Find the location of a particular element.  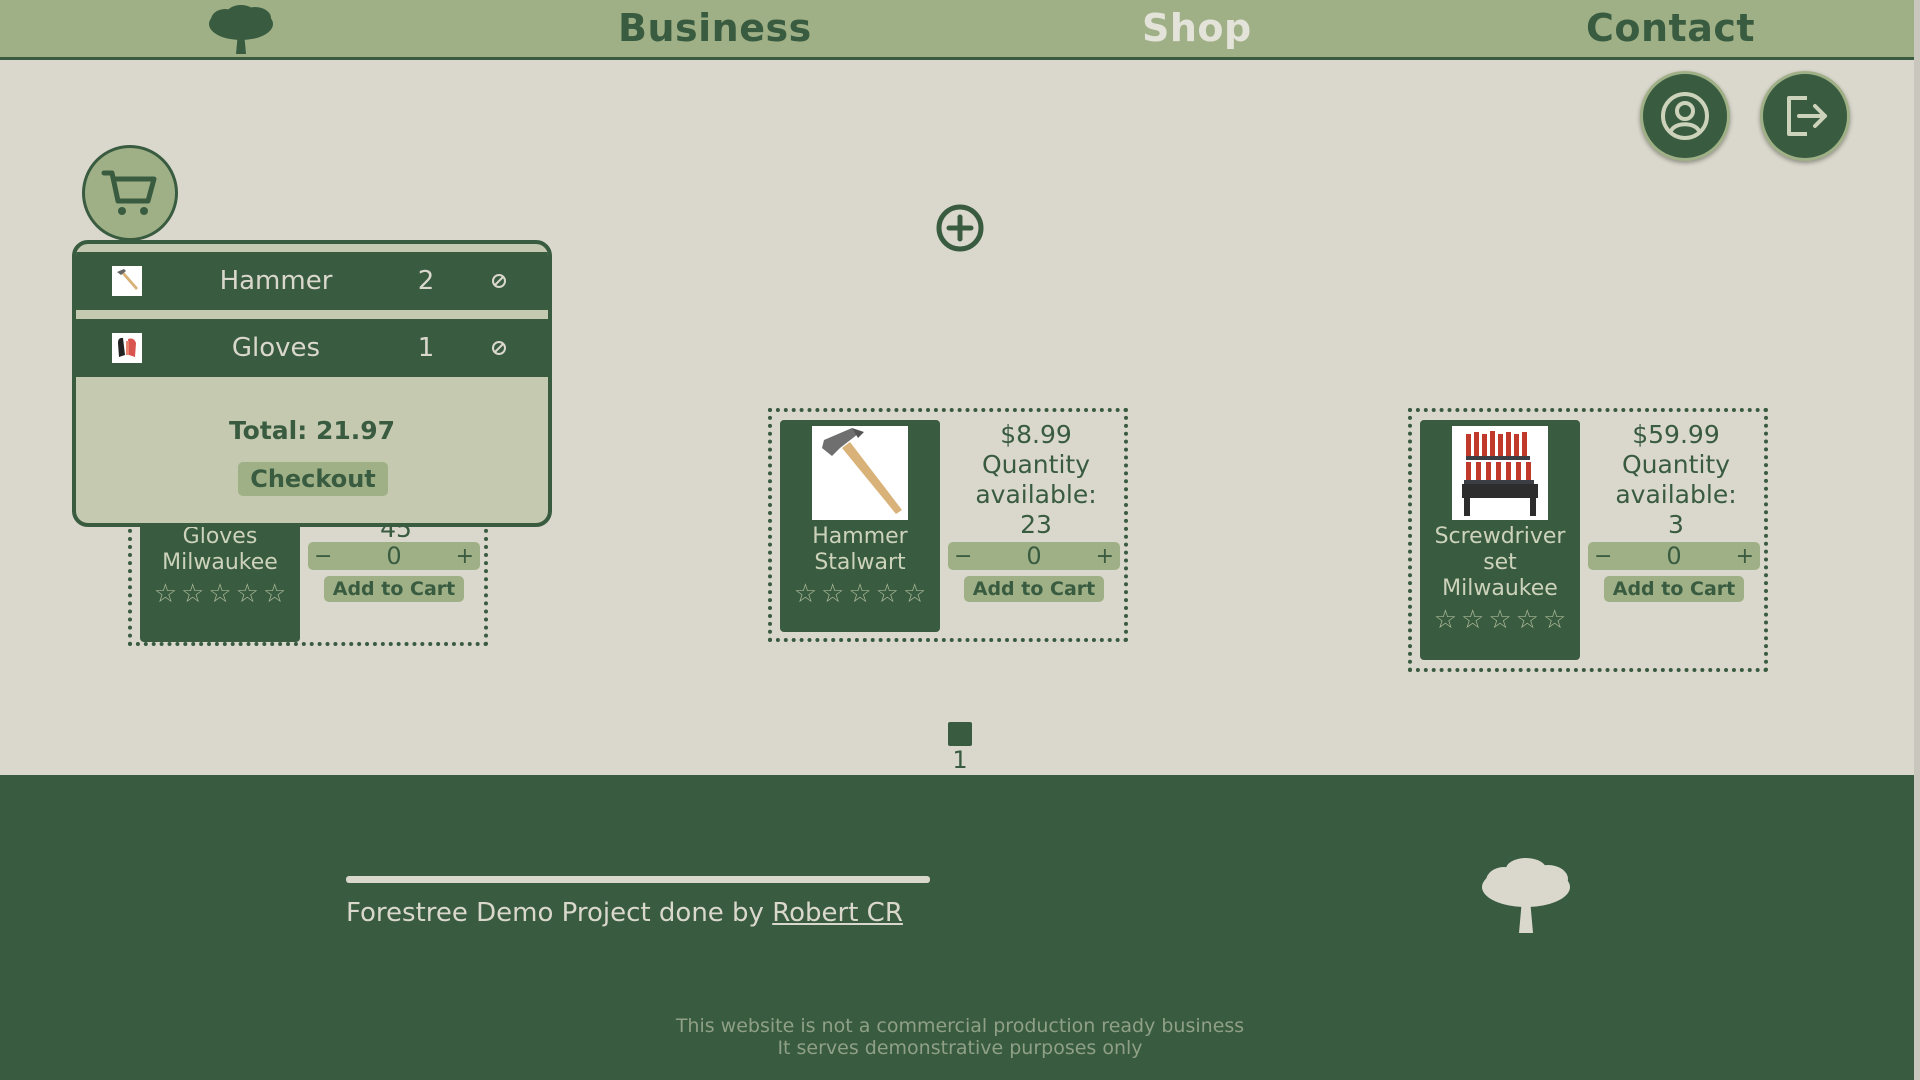

product-name: Gloves Milwaukee is located at coordinates (220, 549).